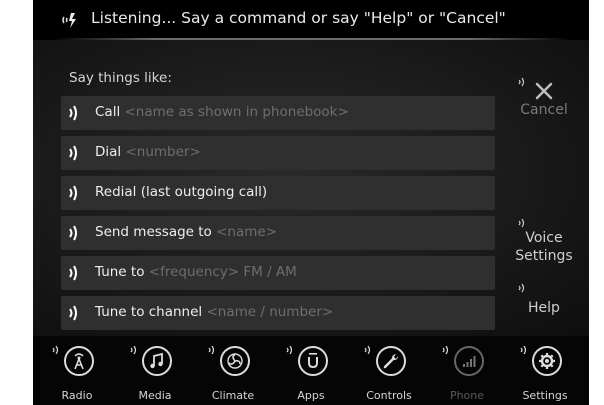 This screenshot has width=604, height=405. Describe the element at coordinates (77, 395) in the screenshot. I see `dock-label: Radio` at that location.